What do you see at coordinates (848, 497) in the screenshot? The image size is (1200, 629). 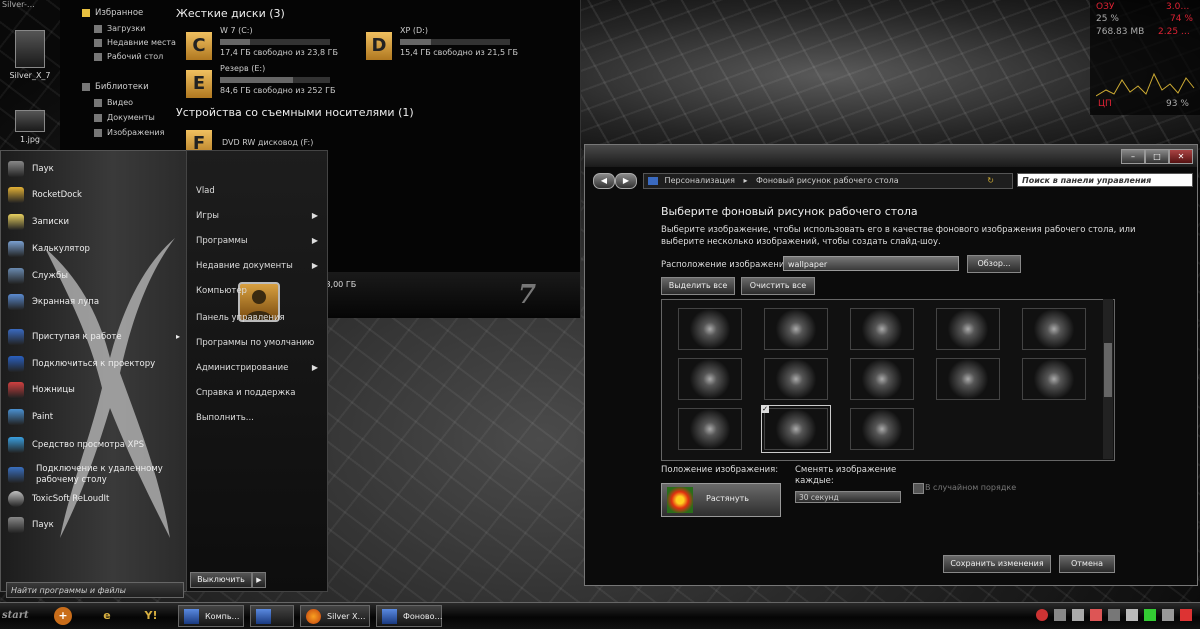 I see `interval-select: 30 секунд` at bounding box center [848, 497].